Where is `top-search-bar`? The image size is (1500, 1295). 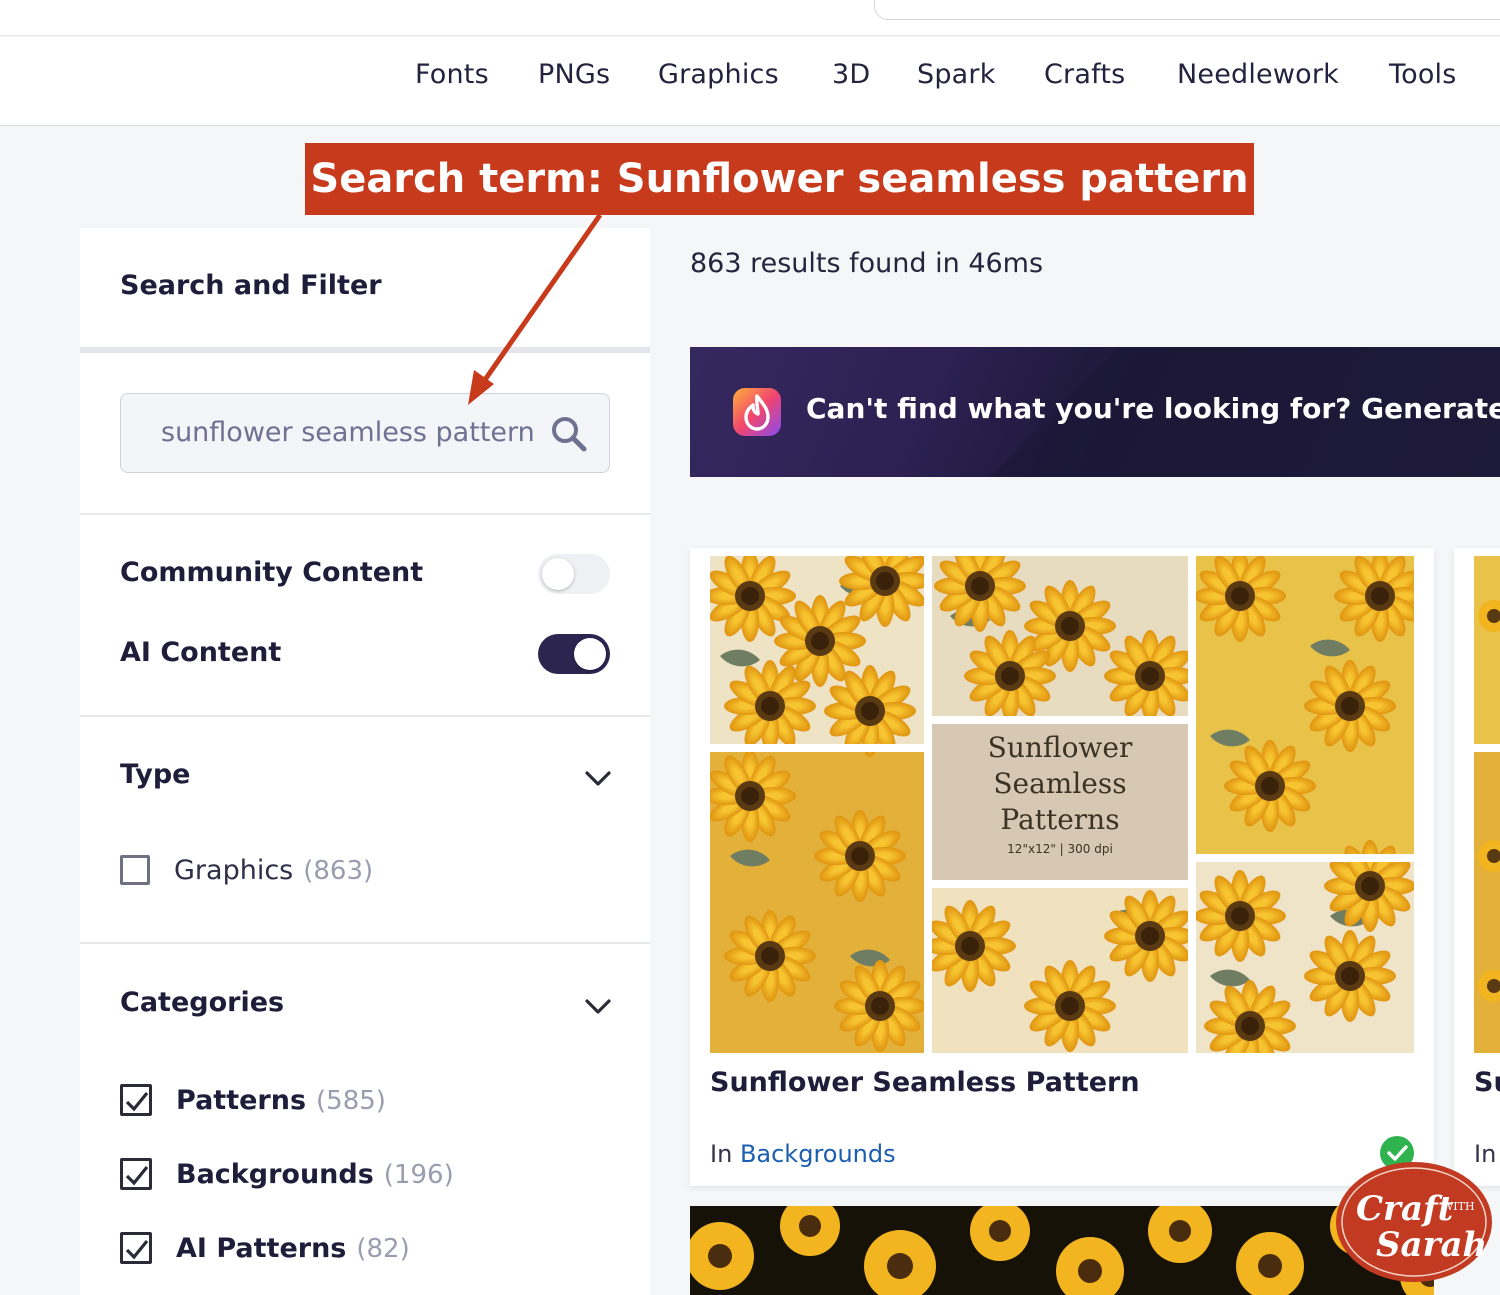
top-search-bar is located at coordinates (1187, 10).